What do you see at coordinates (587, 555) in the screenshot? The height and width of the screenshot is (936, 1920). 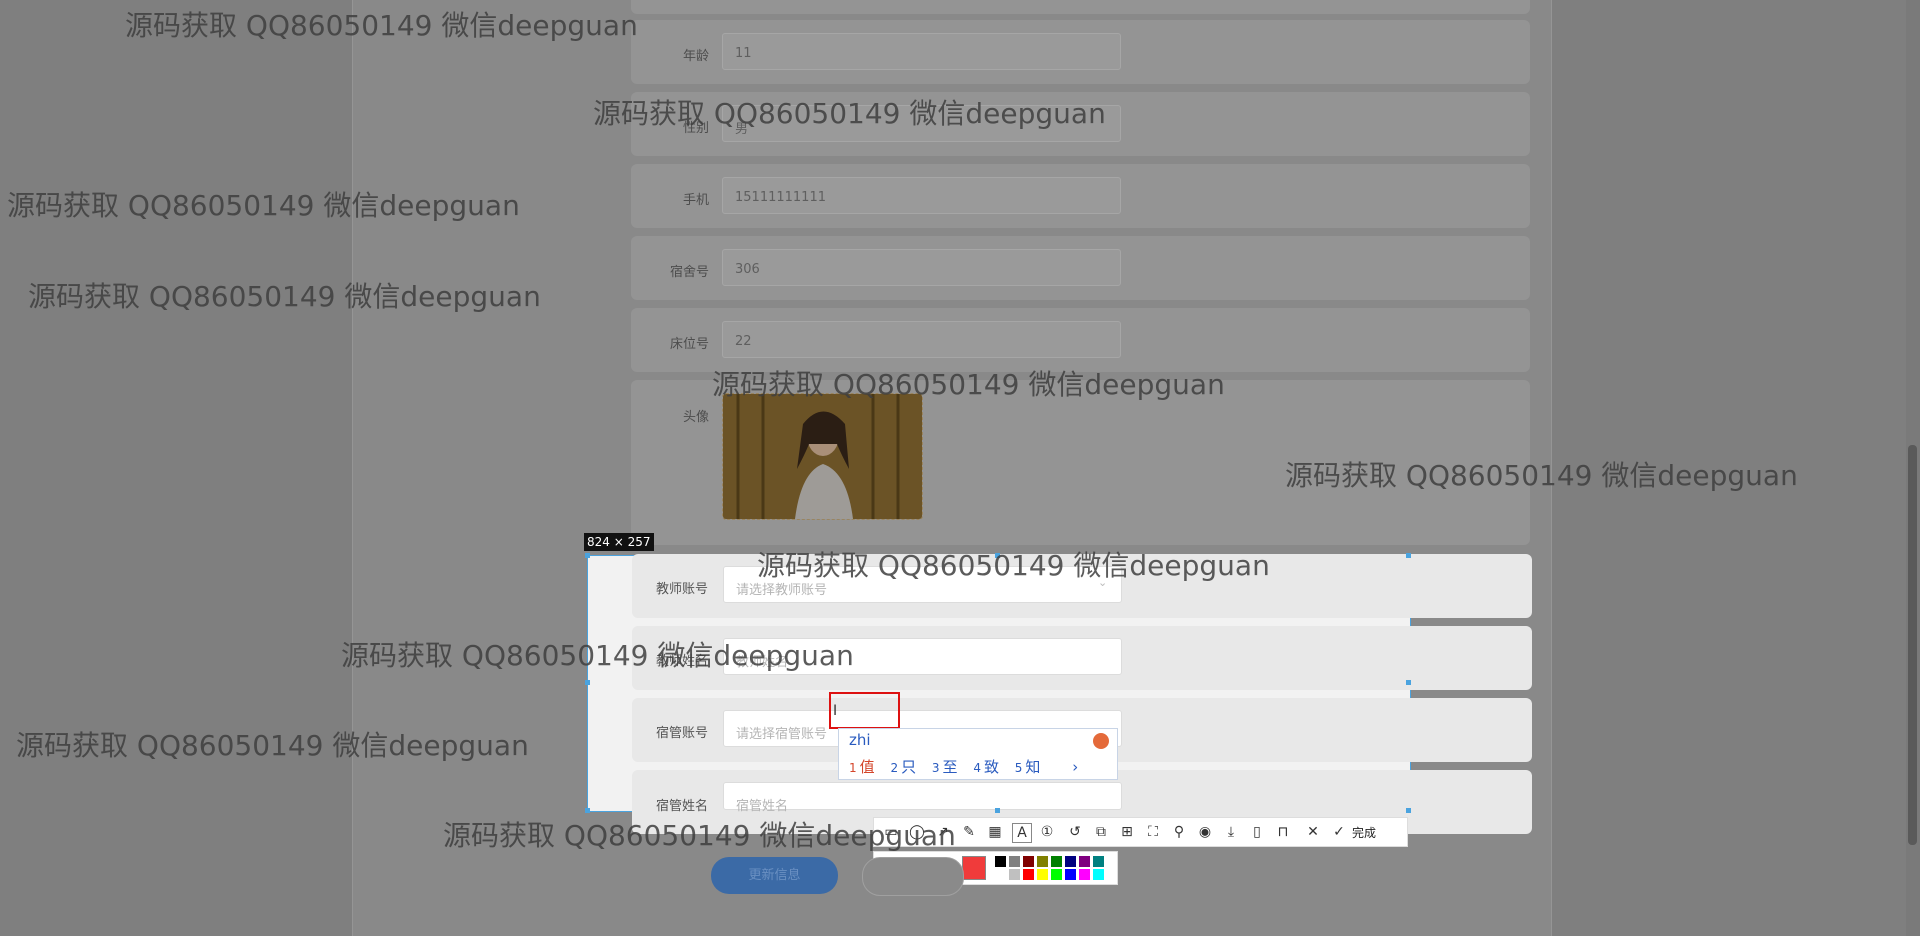 I see `resize-handle-tl` at bounding box center [587, 555].